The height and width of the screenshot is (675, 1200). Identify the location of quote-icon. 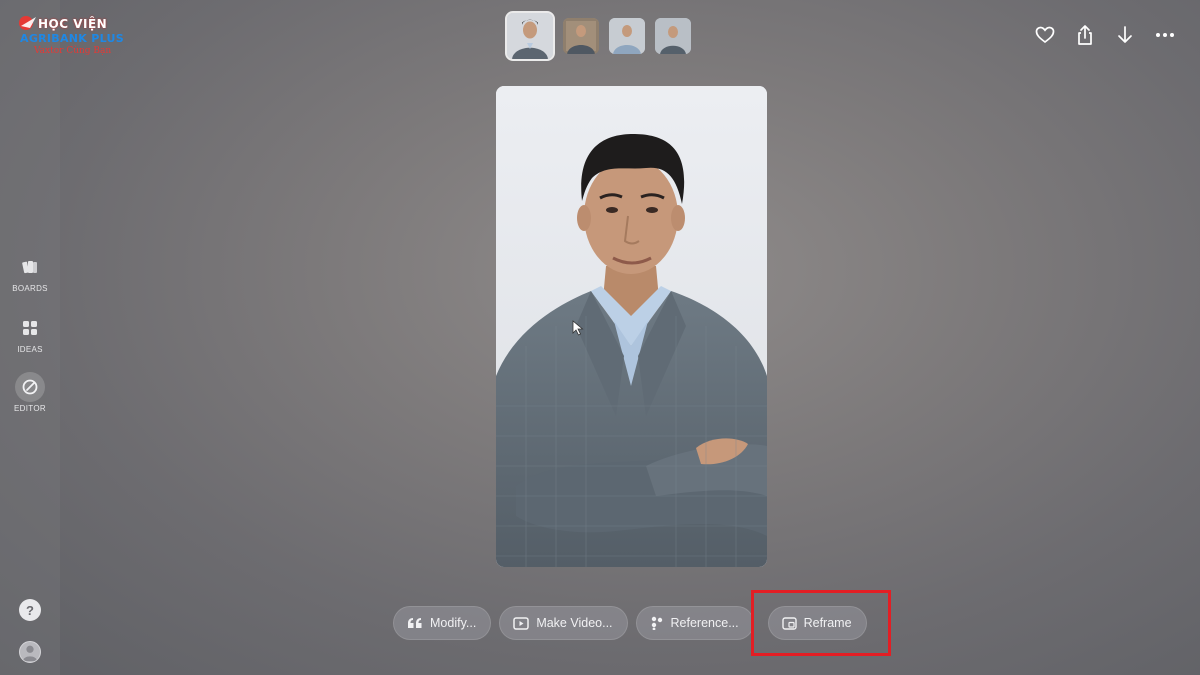
(415, 623).